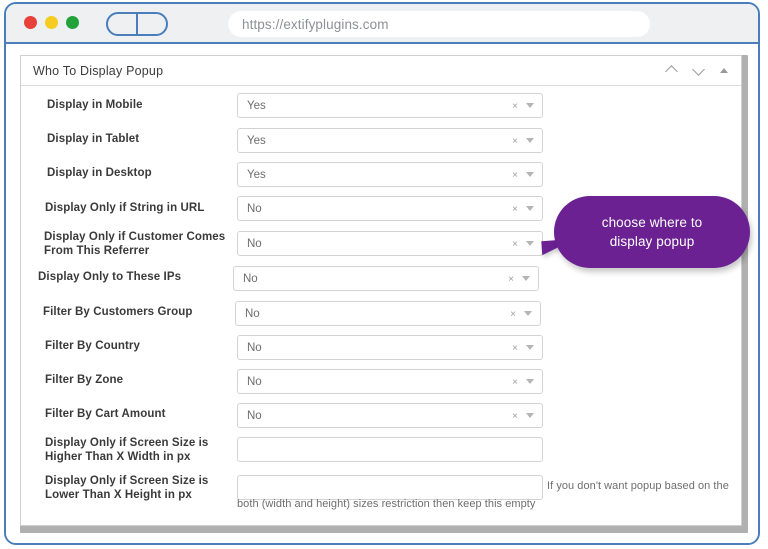 The width and height of the screenshot is (768, 549). Describe the element at coordinates (638, 486) in the screenshot. I see `hint-text-line1: If you don't want popup based on the` at that location.